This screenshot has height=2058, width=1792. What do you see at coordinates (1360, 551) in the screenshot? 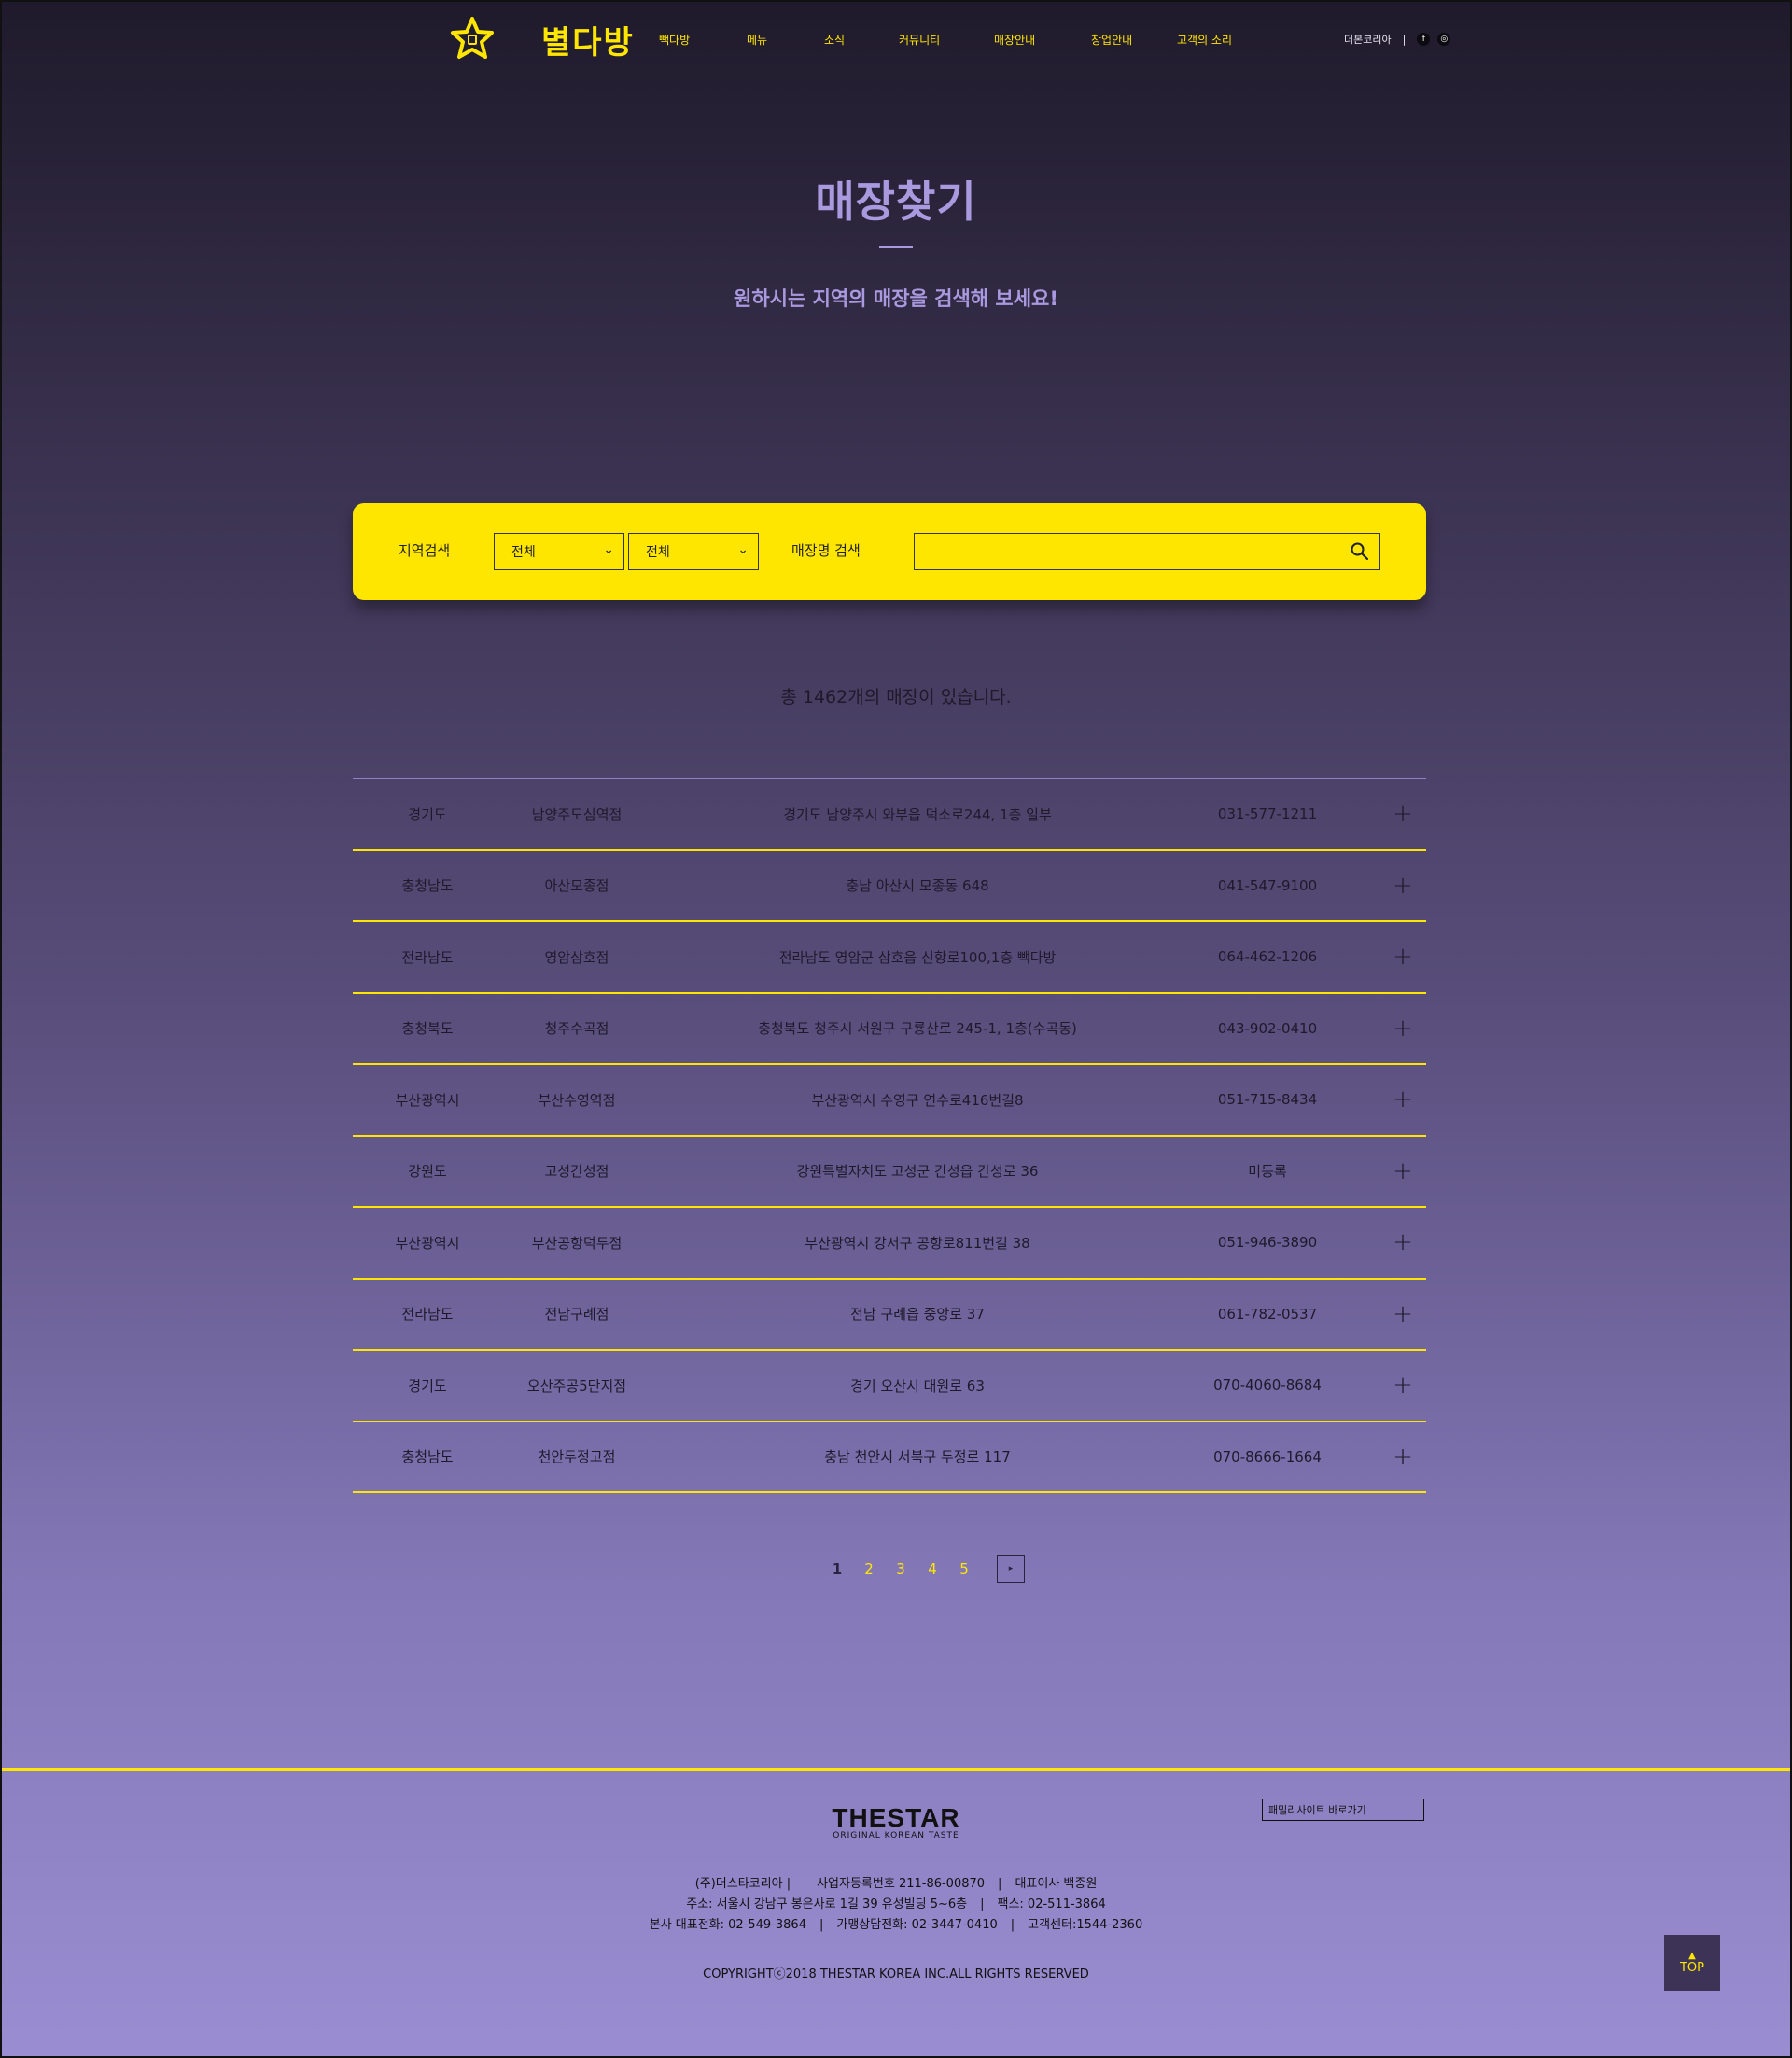
I see `search-icon` at bounding box center [1360, 551].